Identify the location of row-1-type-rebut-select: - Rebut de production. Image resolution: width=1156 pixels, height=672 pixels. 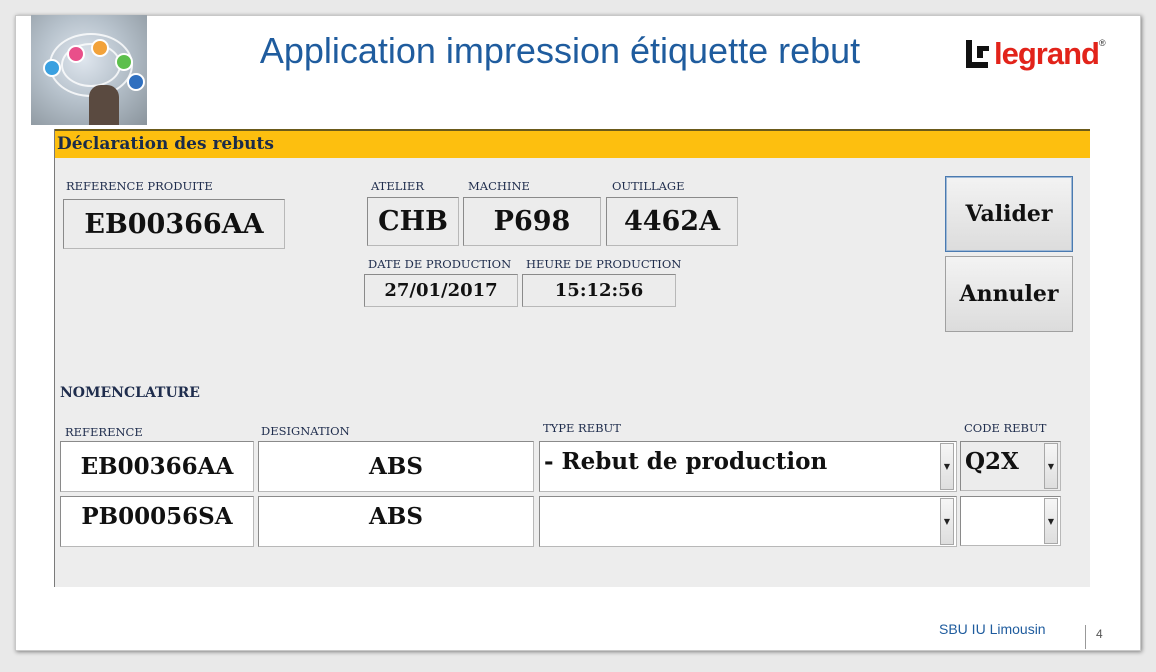
(748, 466).